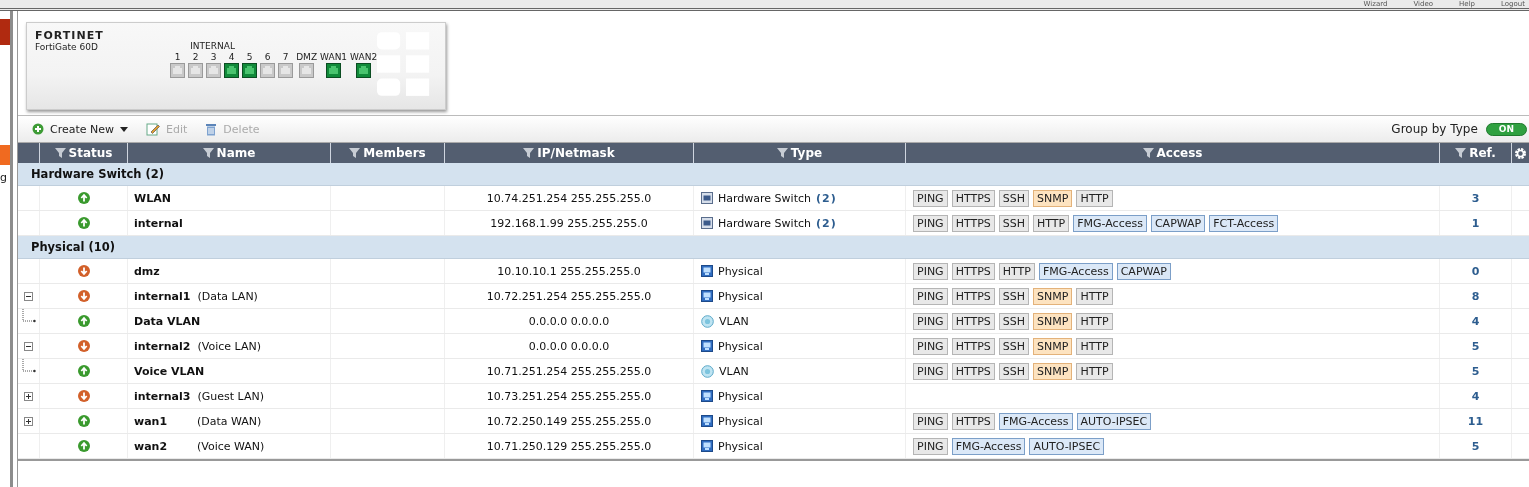 The width and height of the screenshot is (1529, 487). Describe the element at coordinates (230, 396) in the screenshot. I see `interface-alias: (Guest LAN)` at that location.